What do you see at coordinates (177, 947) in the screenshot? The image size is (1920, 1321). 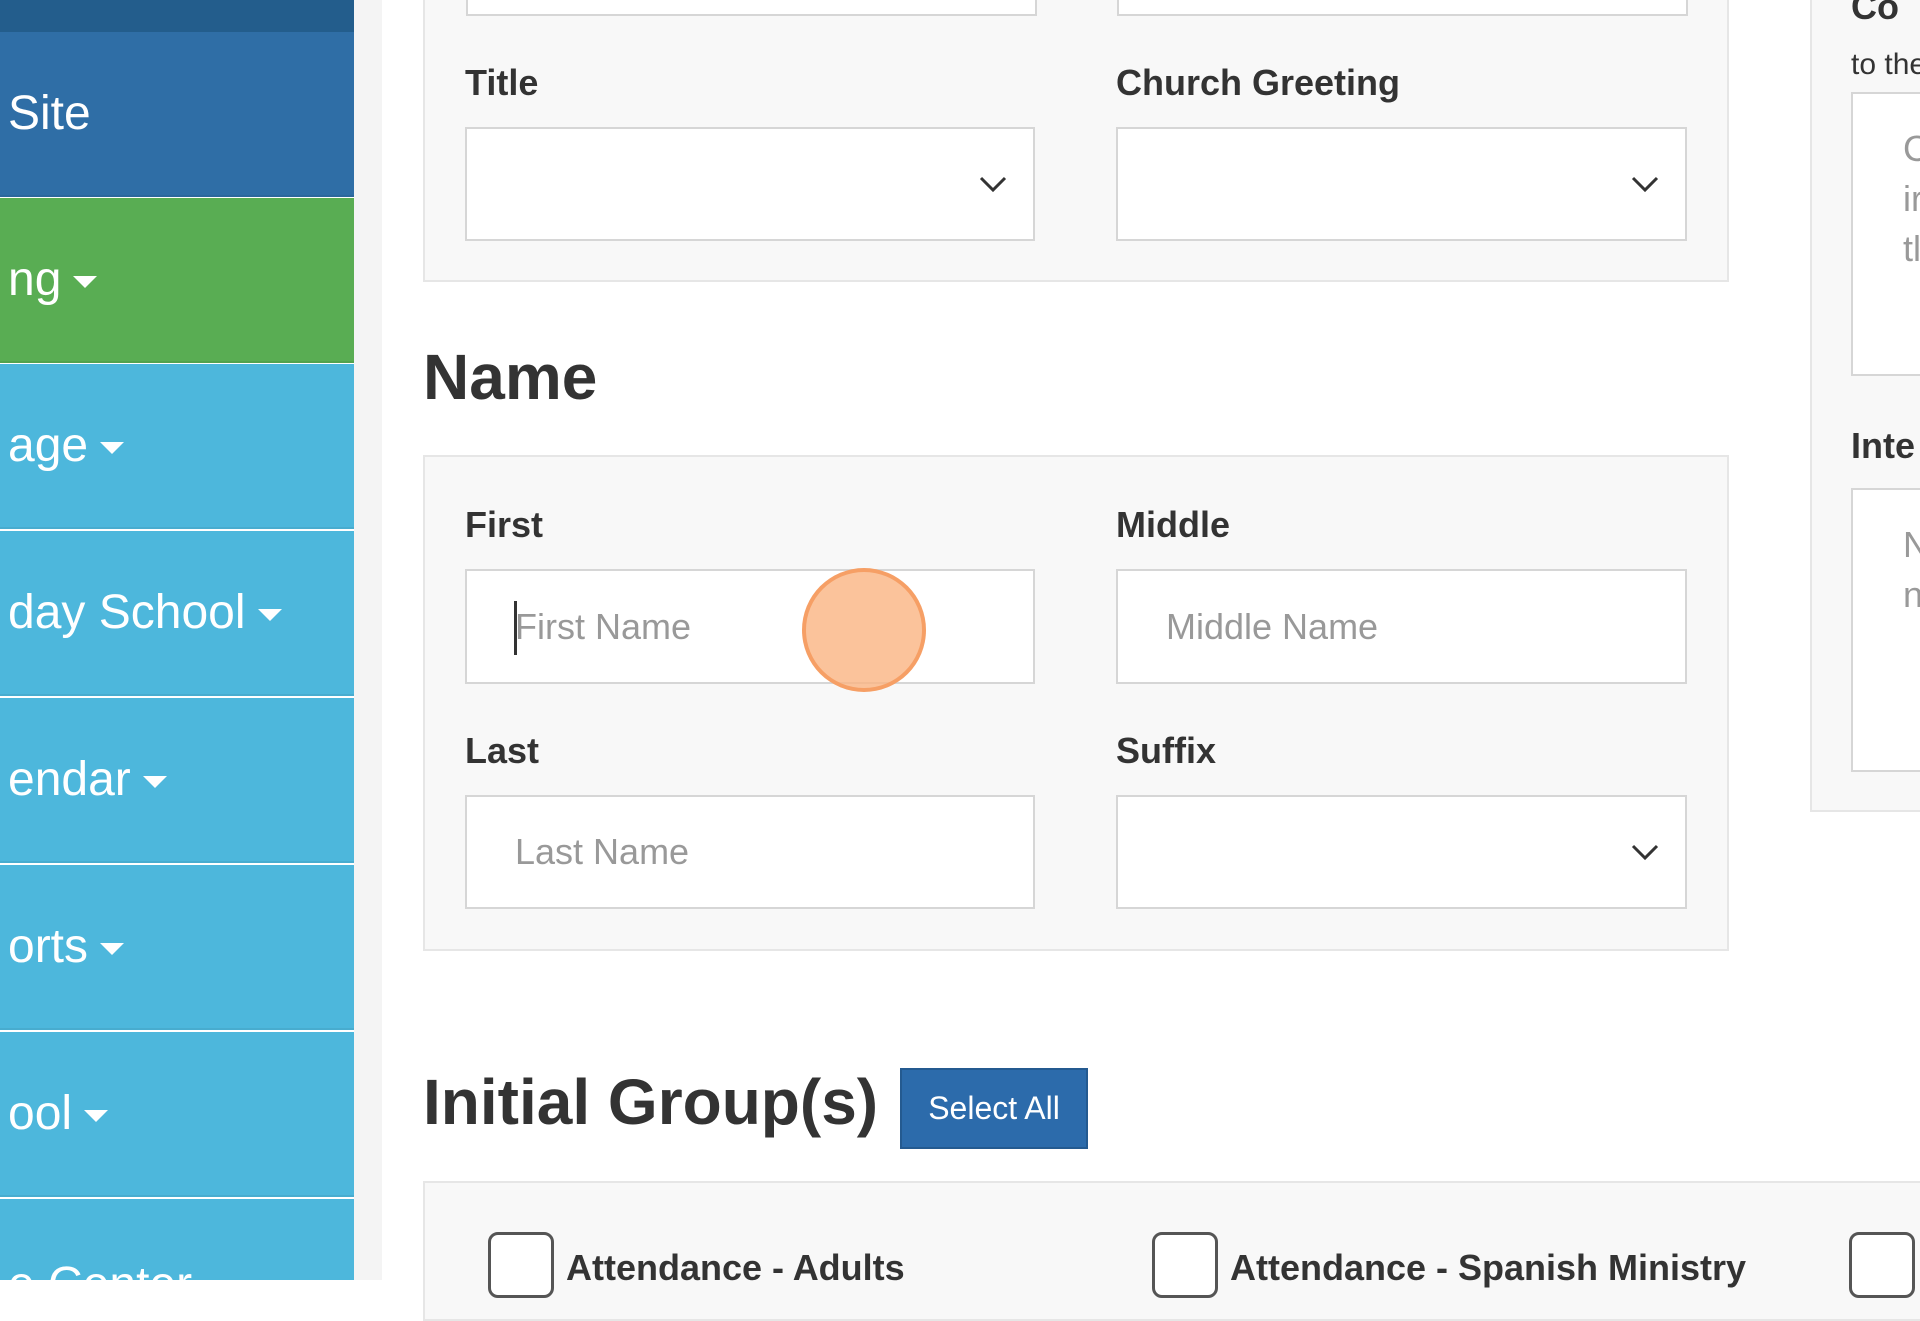 I see `sidebar-item-reports: orts` at bounding box center [177, 947].